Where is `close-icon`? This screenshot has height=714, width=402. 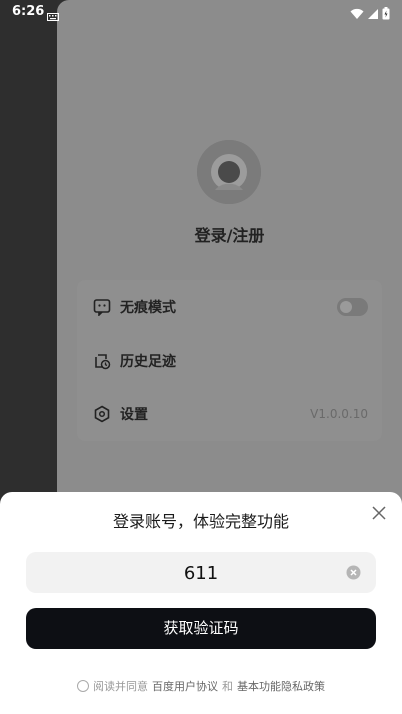
close-icon is located at coordinates (379, 513).